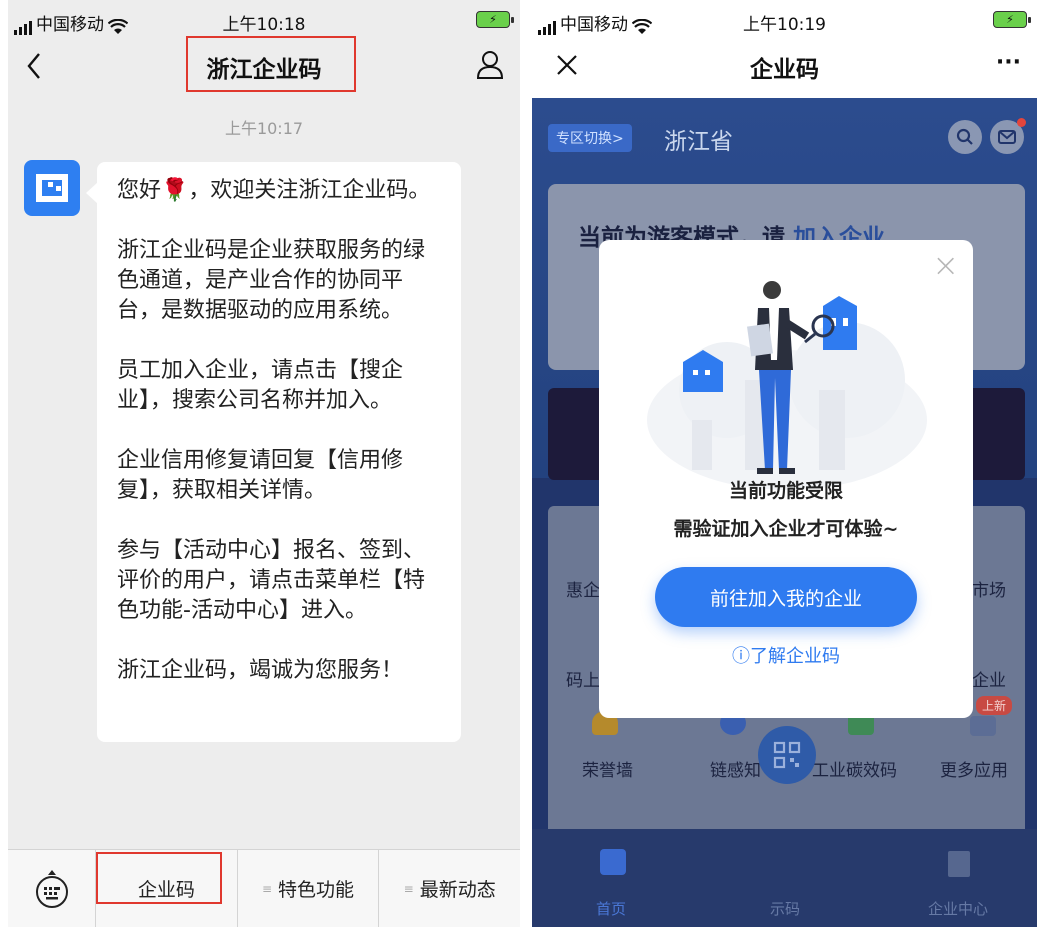  I want to click on grid-label: 码上, so click(583, 678).